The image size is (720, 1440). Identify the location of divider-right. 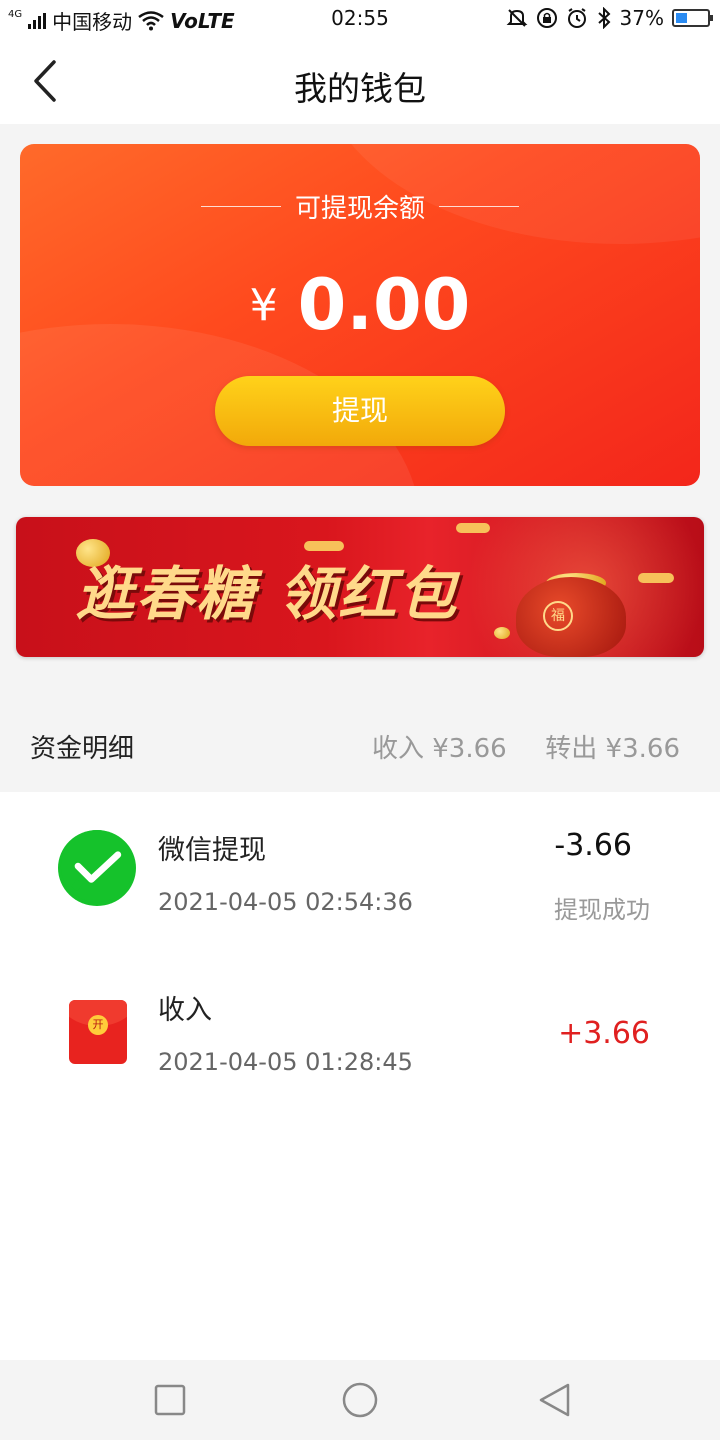
(479, 206).